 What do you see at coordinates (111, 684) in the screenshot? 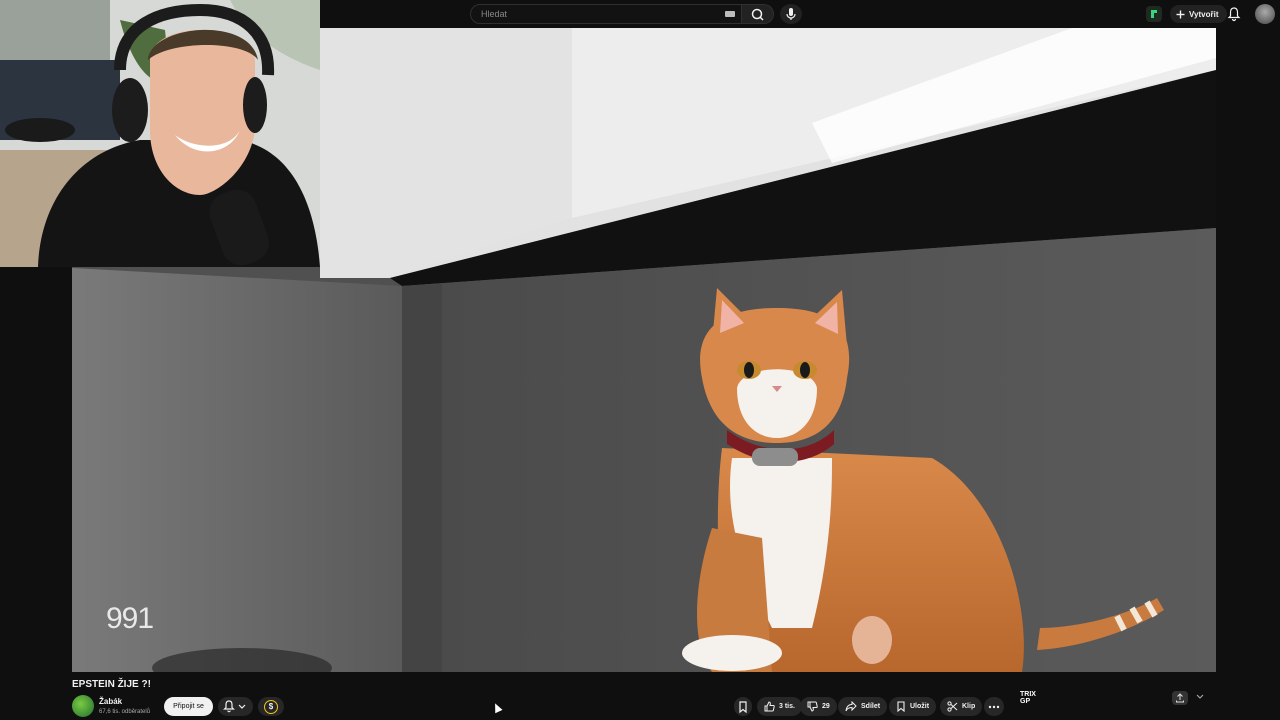
I see `video-title: EPSTEIN ŽIJE ?!` at bounding box center [111, 684].